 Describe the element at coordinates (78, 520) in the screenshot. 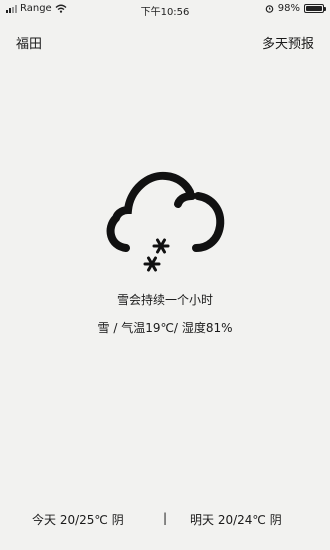

I see `today-forecast: 今天 20/25℃ 阴` at that location.